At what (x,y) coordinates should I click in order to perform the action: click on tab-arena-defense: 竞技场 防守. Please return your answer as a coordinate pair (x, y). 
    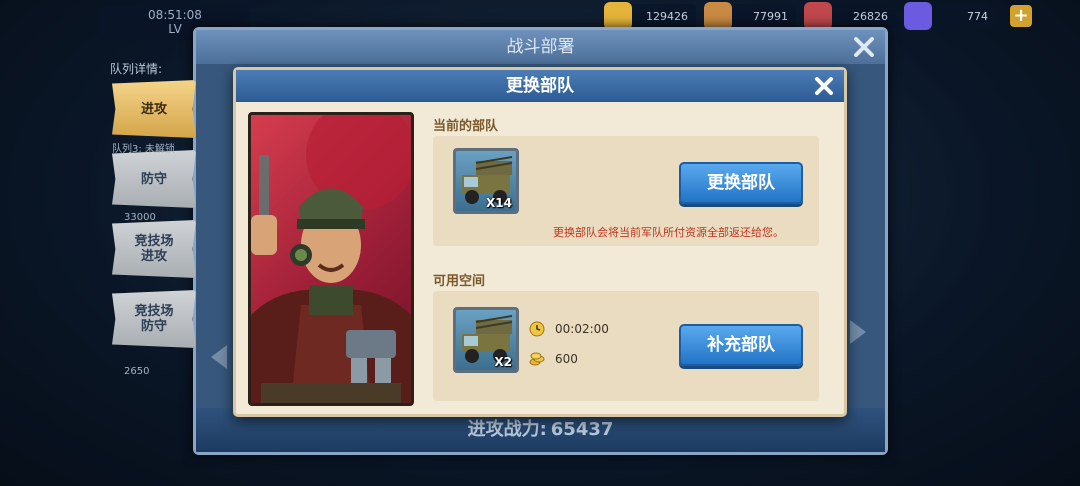
    Looking at the image, I should click on (154, 319).